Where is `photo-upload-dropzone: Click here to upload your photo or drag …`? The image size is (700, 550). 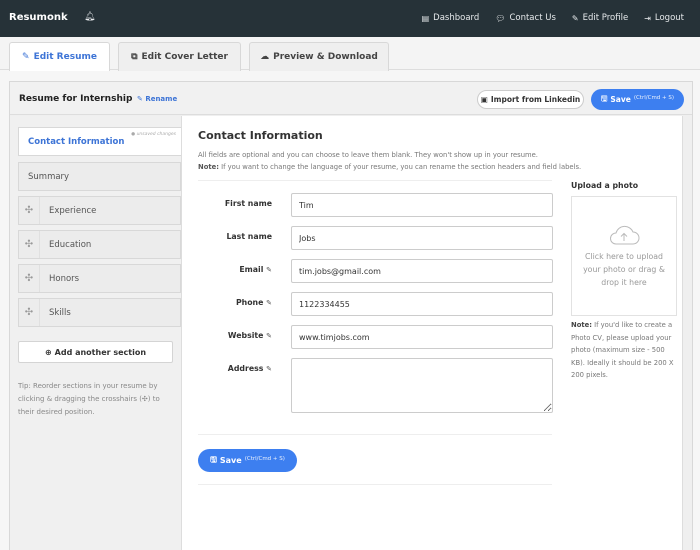 photo-upload-dropzone: Click here to upload your photo or drag … is located at coordinates (624, 256).